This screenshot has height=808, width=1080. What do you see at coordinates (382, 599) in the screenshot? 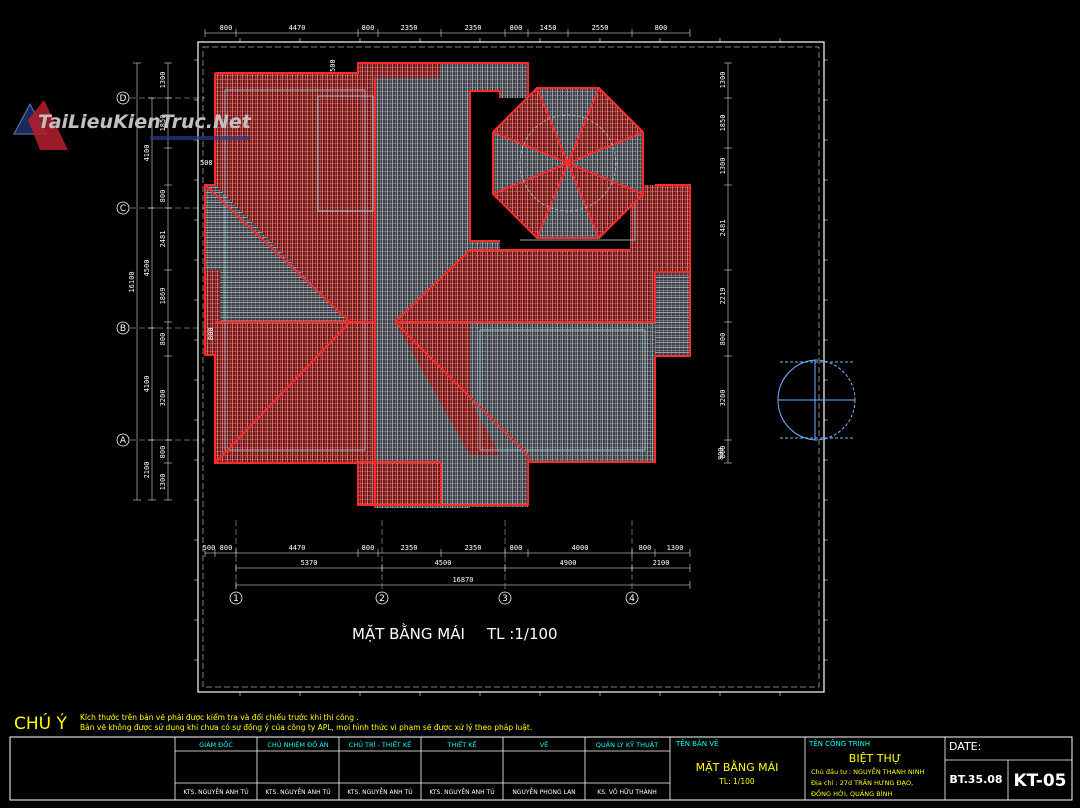
I see `grid-column-label: 2` at bounding box center [382, 599].